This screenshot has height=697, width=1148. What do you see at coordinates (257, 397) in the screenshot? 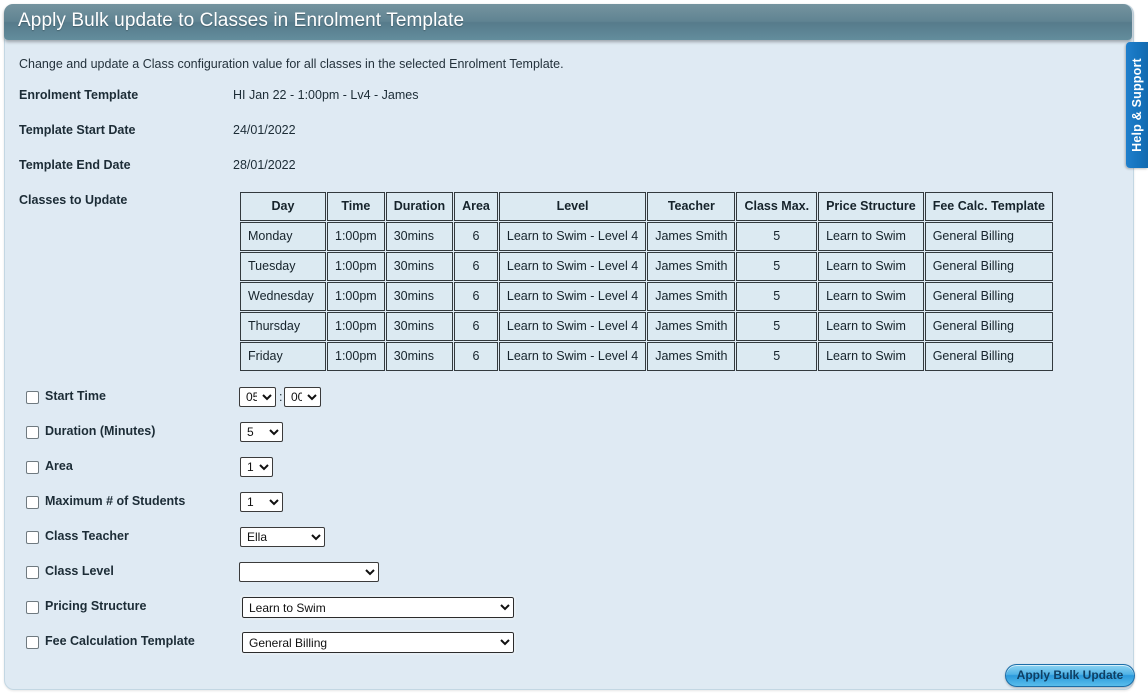
I see `select-start-time-hour: 05` at bounding box center [257, 397].